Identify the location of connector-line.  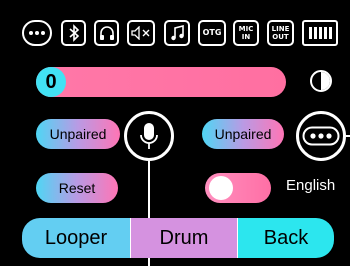
(348, 136).